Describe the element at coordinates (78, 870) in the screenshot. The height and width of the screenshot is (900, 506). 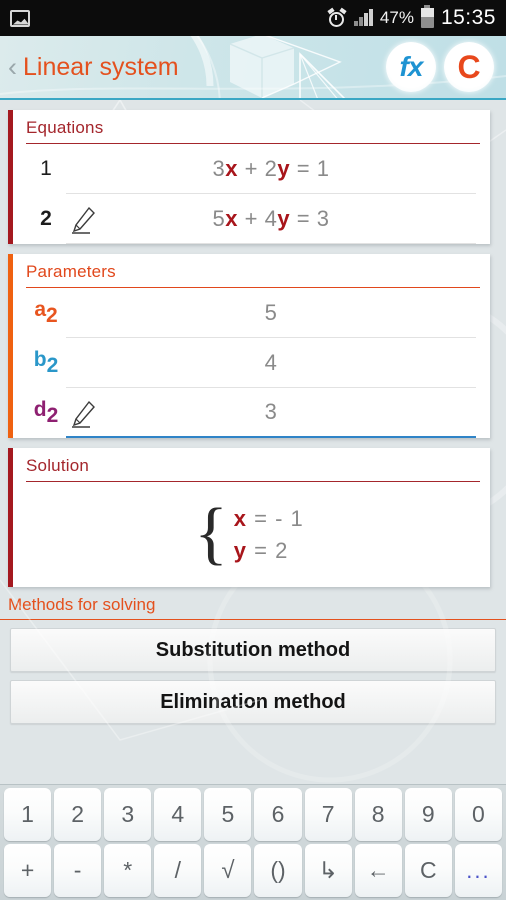
I see `key-minus: -` at that location.